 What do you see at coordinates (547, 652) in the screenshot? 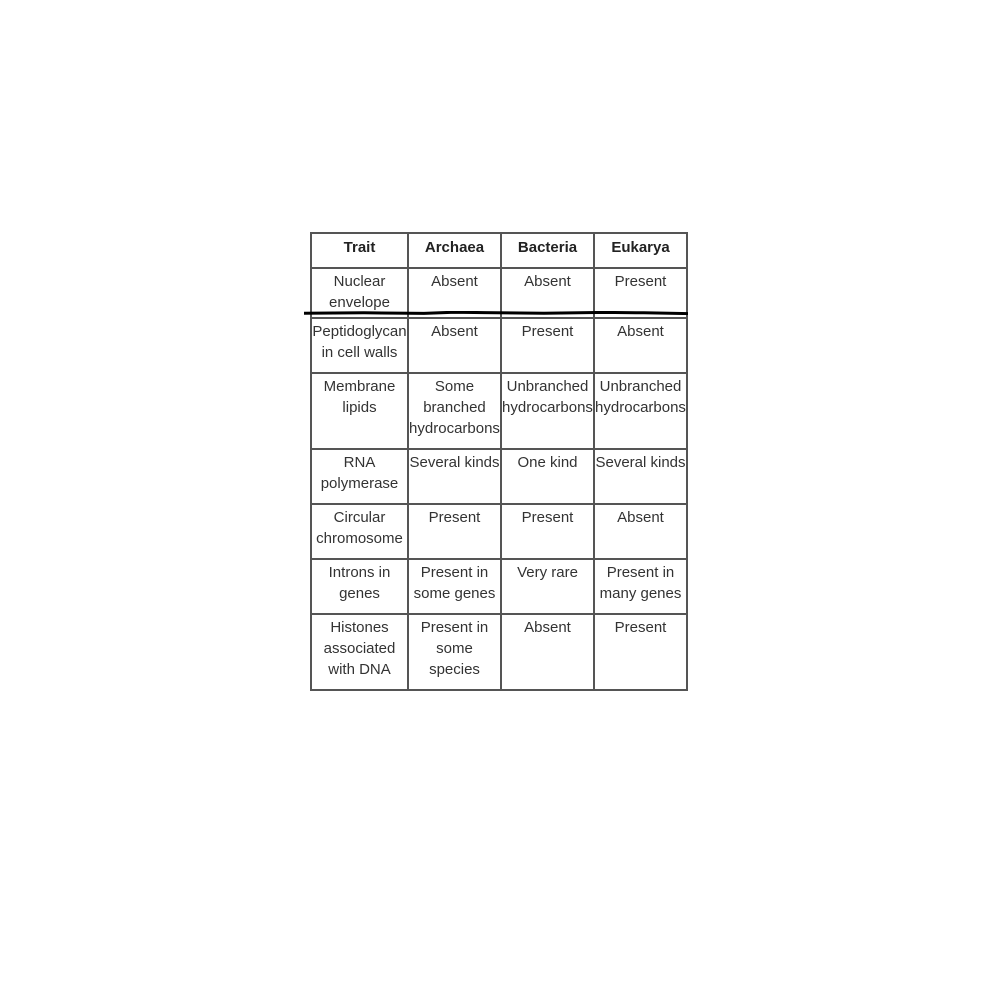
I see `bacteria-cell: Absent` at bounding box center [547, 652].